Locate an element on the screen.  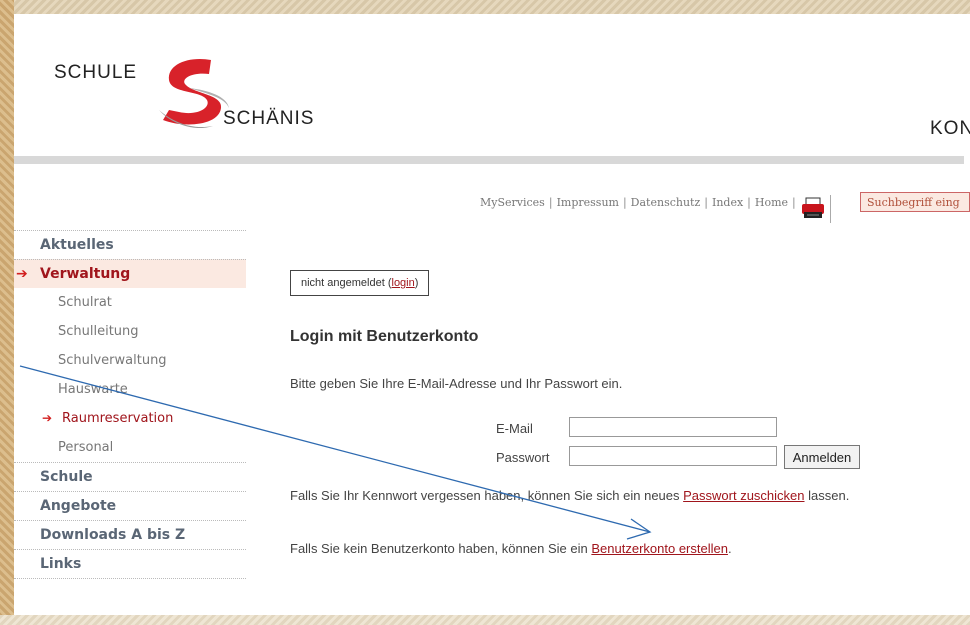
sidebar-item-label: Links is located at coordinates (61, 564).